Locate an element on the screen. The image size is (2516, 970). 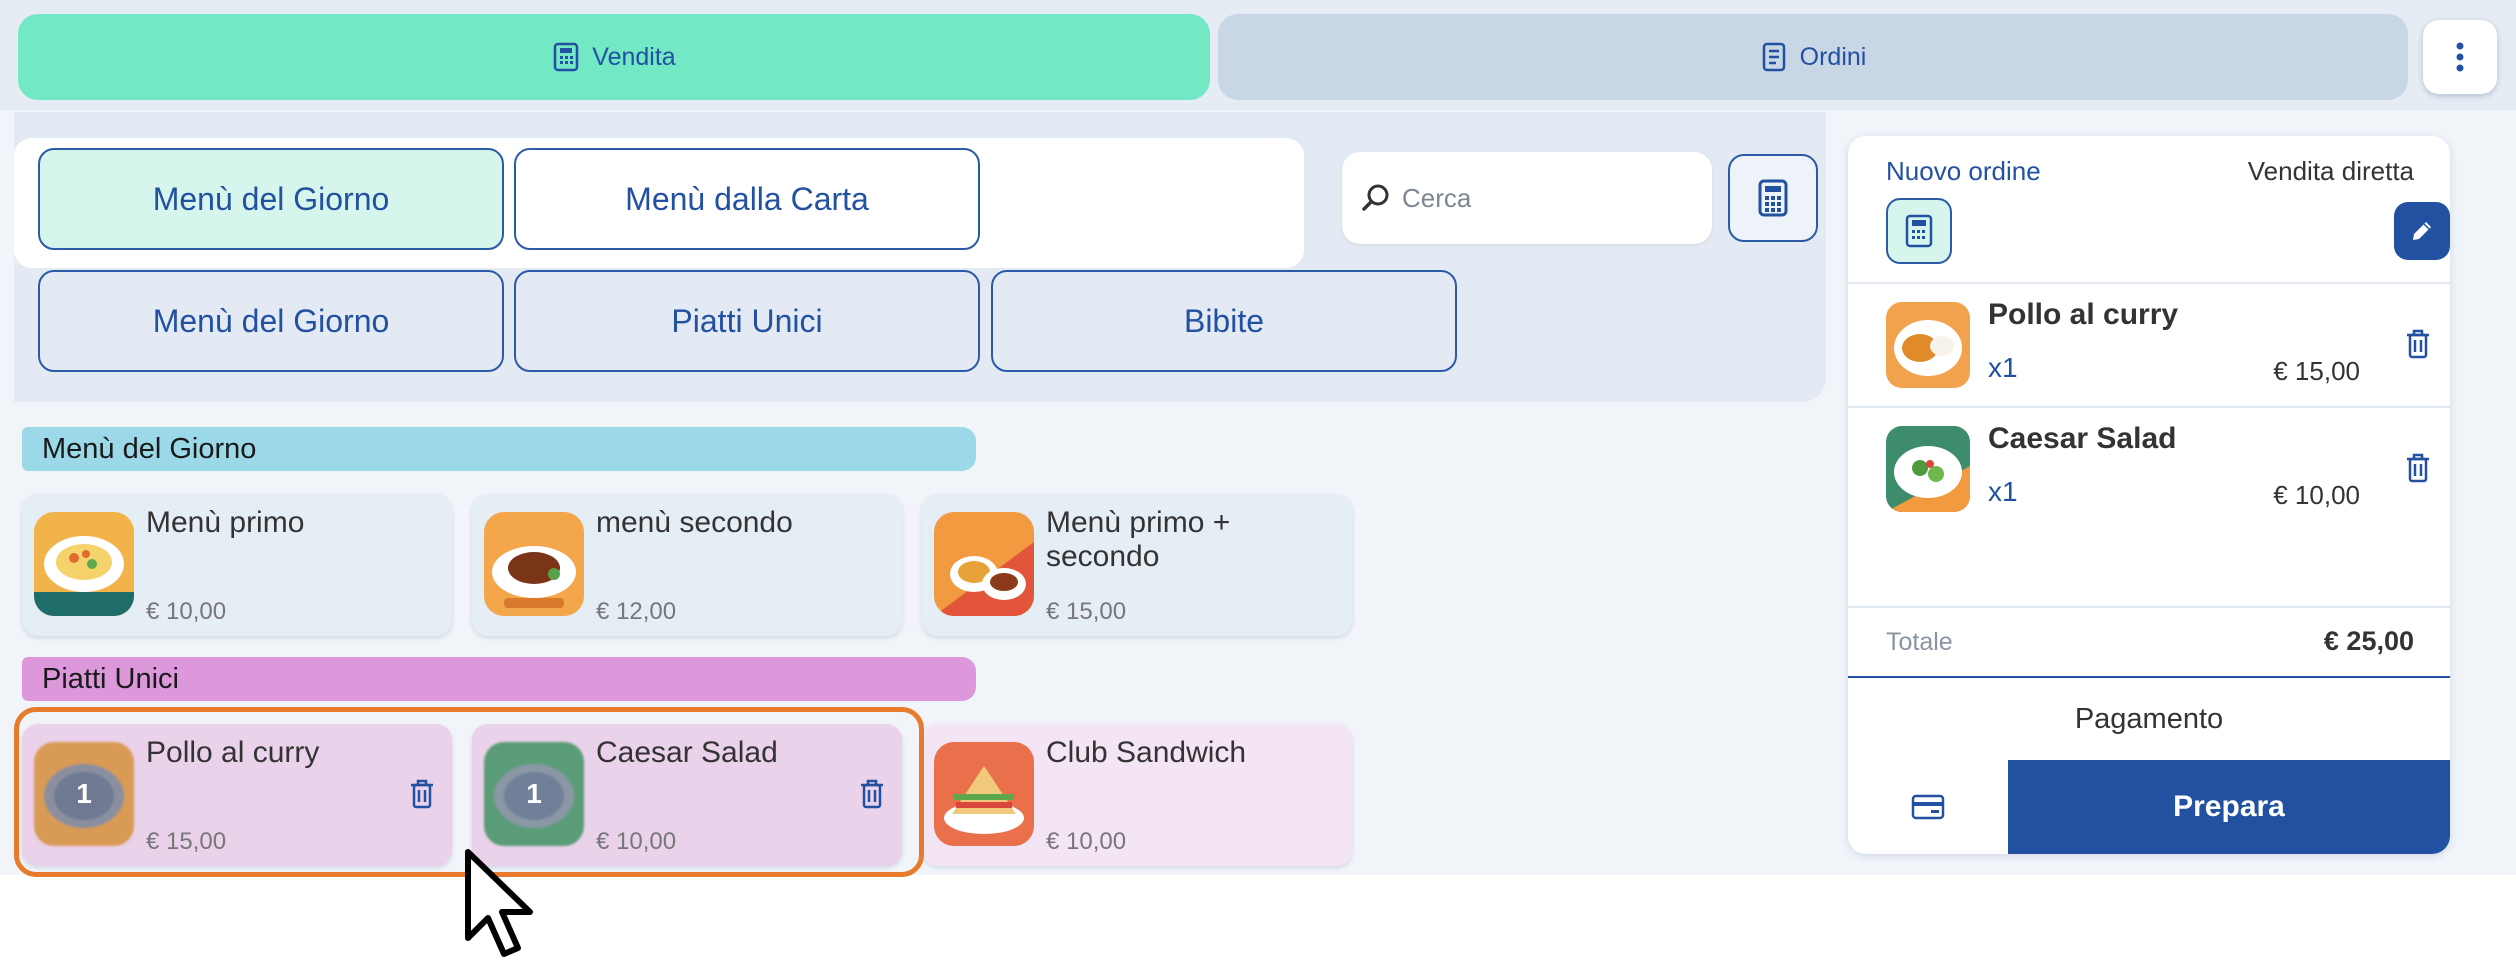
product-name: menù secondo is located at coordinates (694, 522).